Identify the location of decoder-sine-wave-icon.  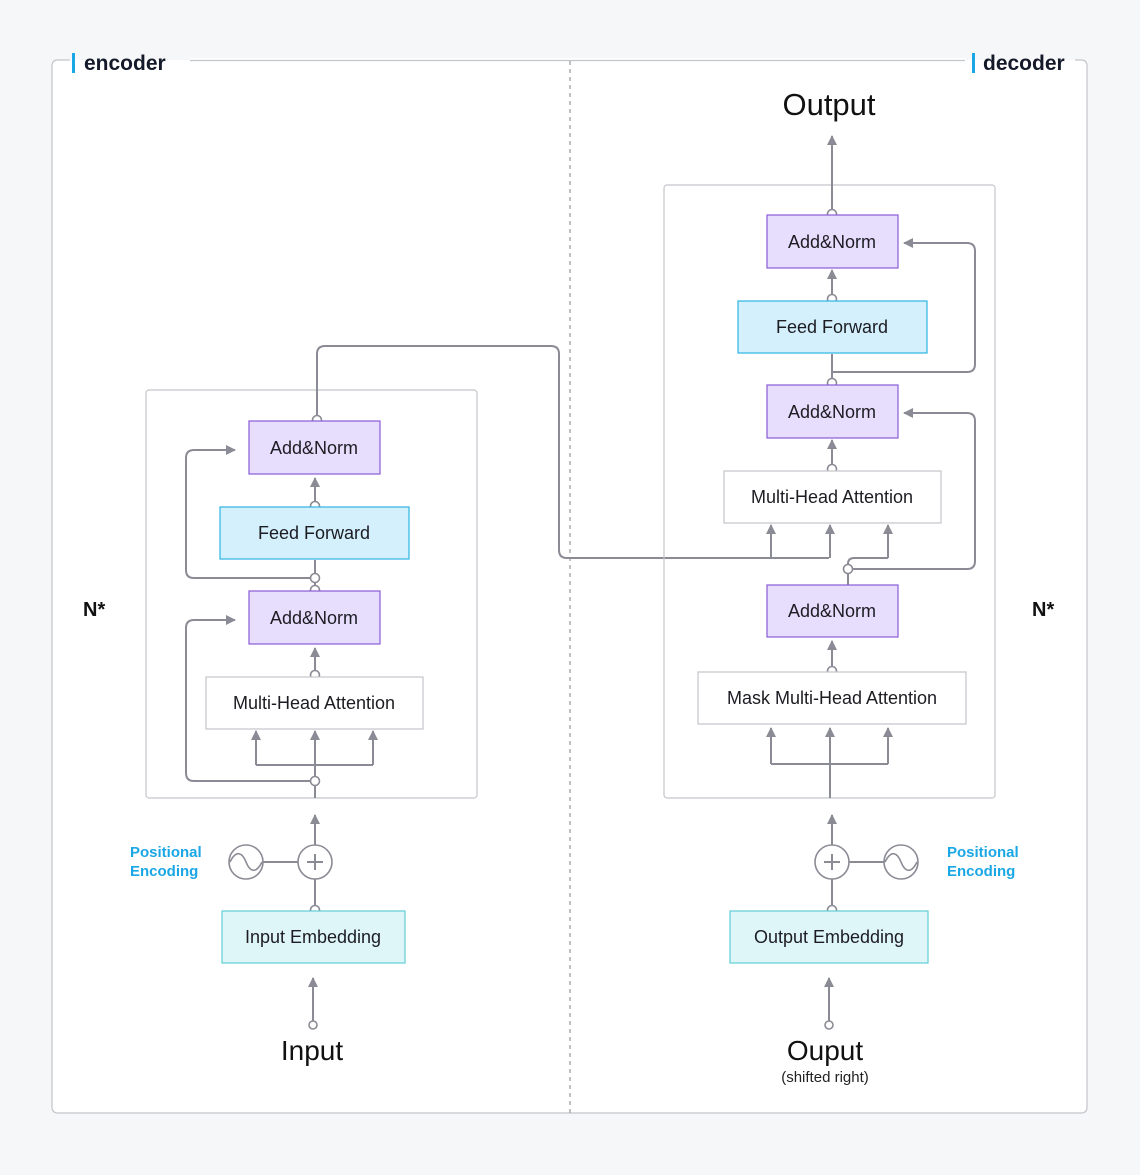
(901, 862).